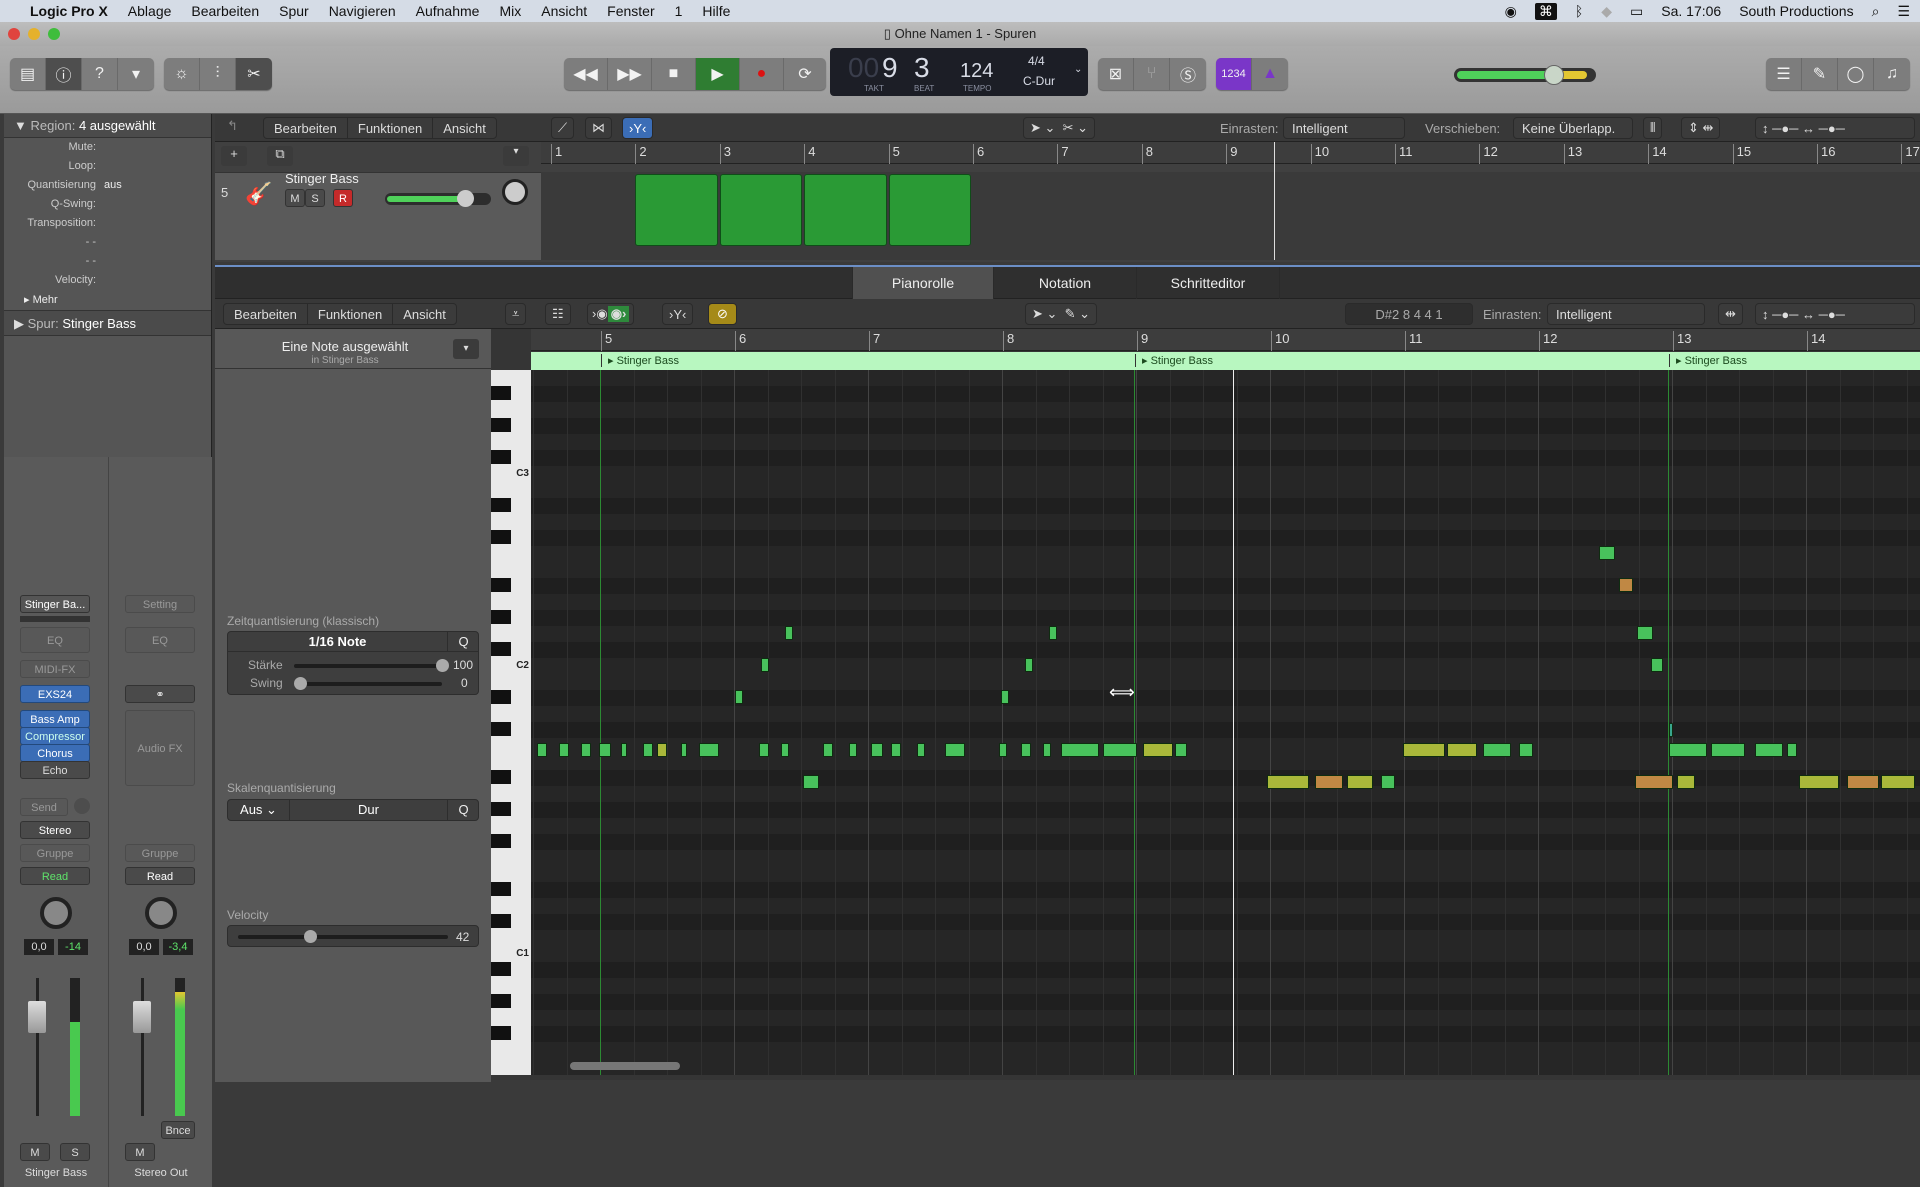 The image size is (1920, 1187). I want to click on velocity-knob, so click(311, 936).